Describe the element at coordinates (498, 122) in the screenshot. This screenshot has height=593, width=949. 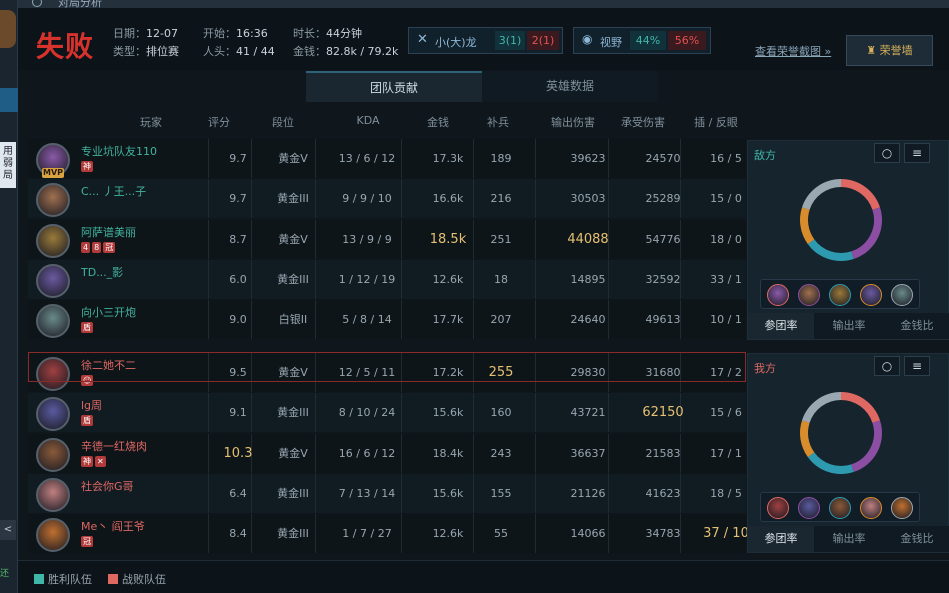
I see `column-header: 补兵` at that location.